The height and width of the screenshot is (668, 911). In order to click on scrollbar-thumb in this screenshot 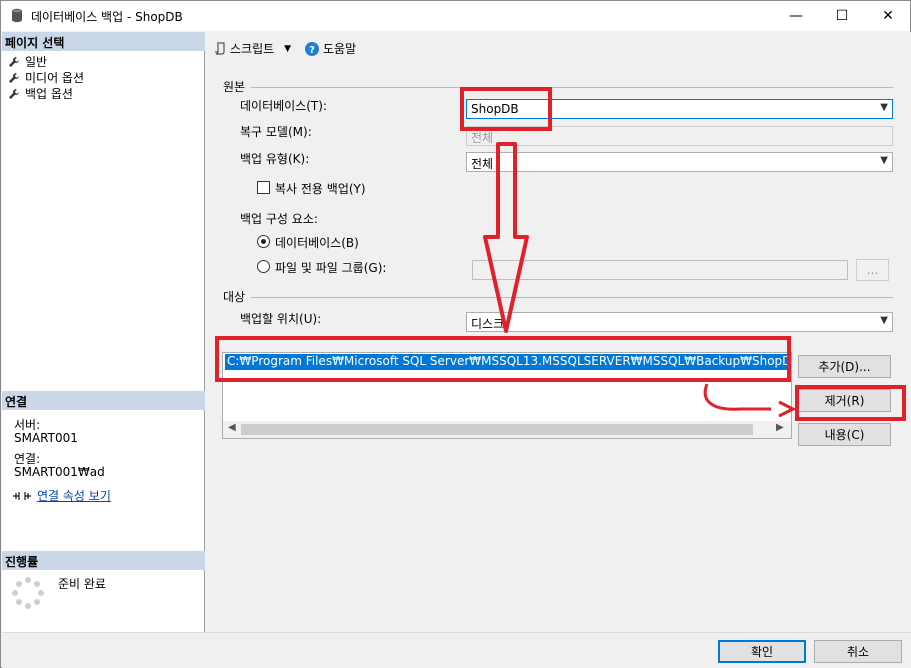, I will do `click(497, 429)`.